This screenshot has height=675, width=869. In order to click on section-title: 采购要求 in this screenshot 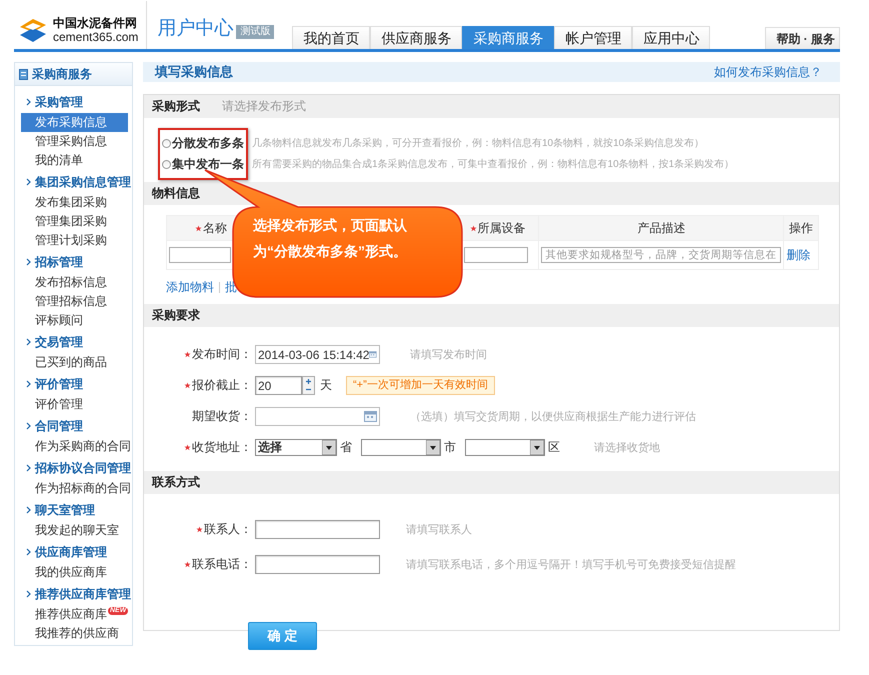, I will do `click(176, 315)`.